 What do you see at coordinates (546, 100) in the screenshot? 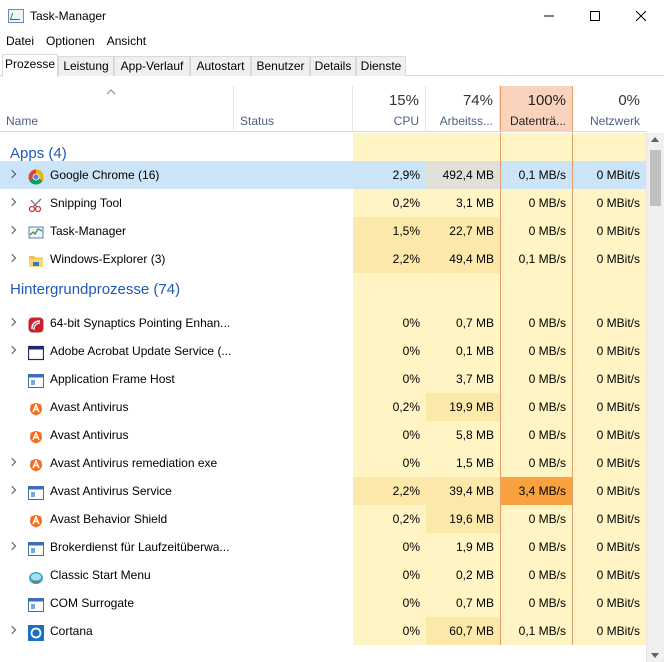
I see `disk-total: 100%` at bounding box center [546, 100].